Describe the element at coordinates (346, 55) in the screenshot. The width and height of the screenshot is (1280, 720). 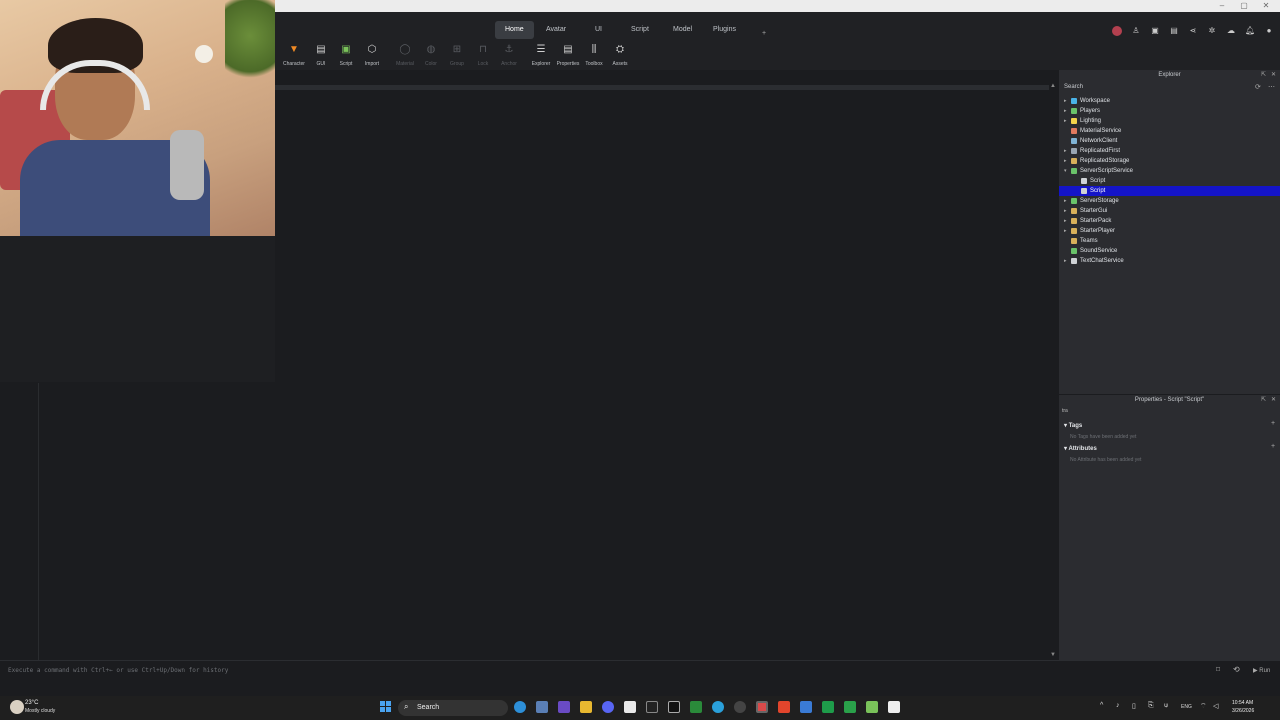
I see `script-button: ▣ Script` at that location.